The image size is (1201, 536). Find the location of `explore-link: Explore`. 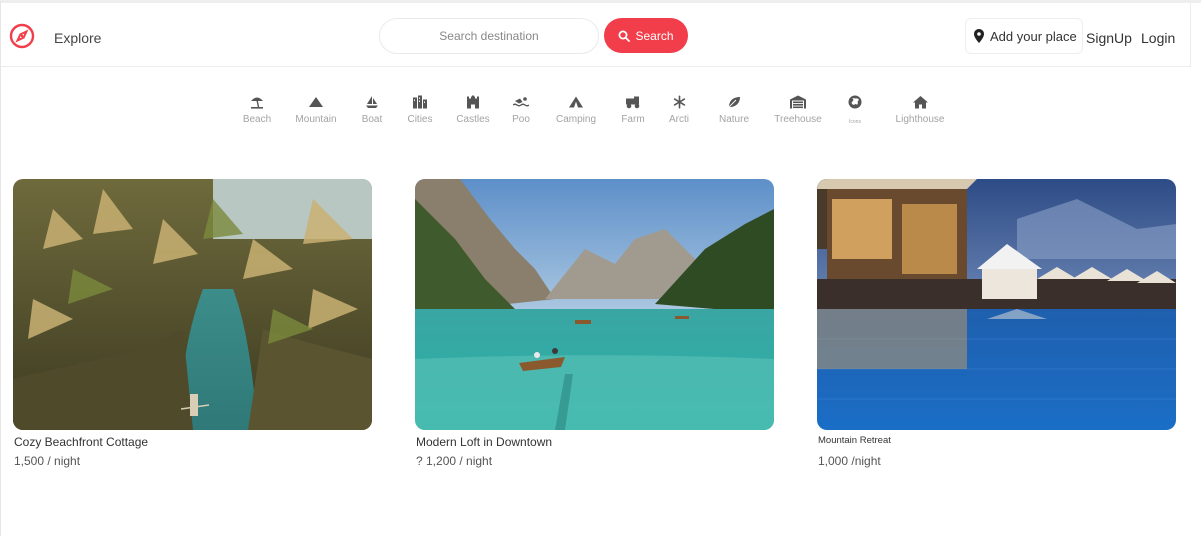

explore-link: Explore is located at coordinates (77, 38).